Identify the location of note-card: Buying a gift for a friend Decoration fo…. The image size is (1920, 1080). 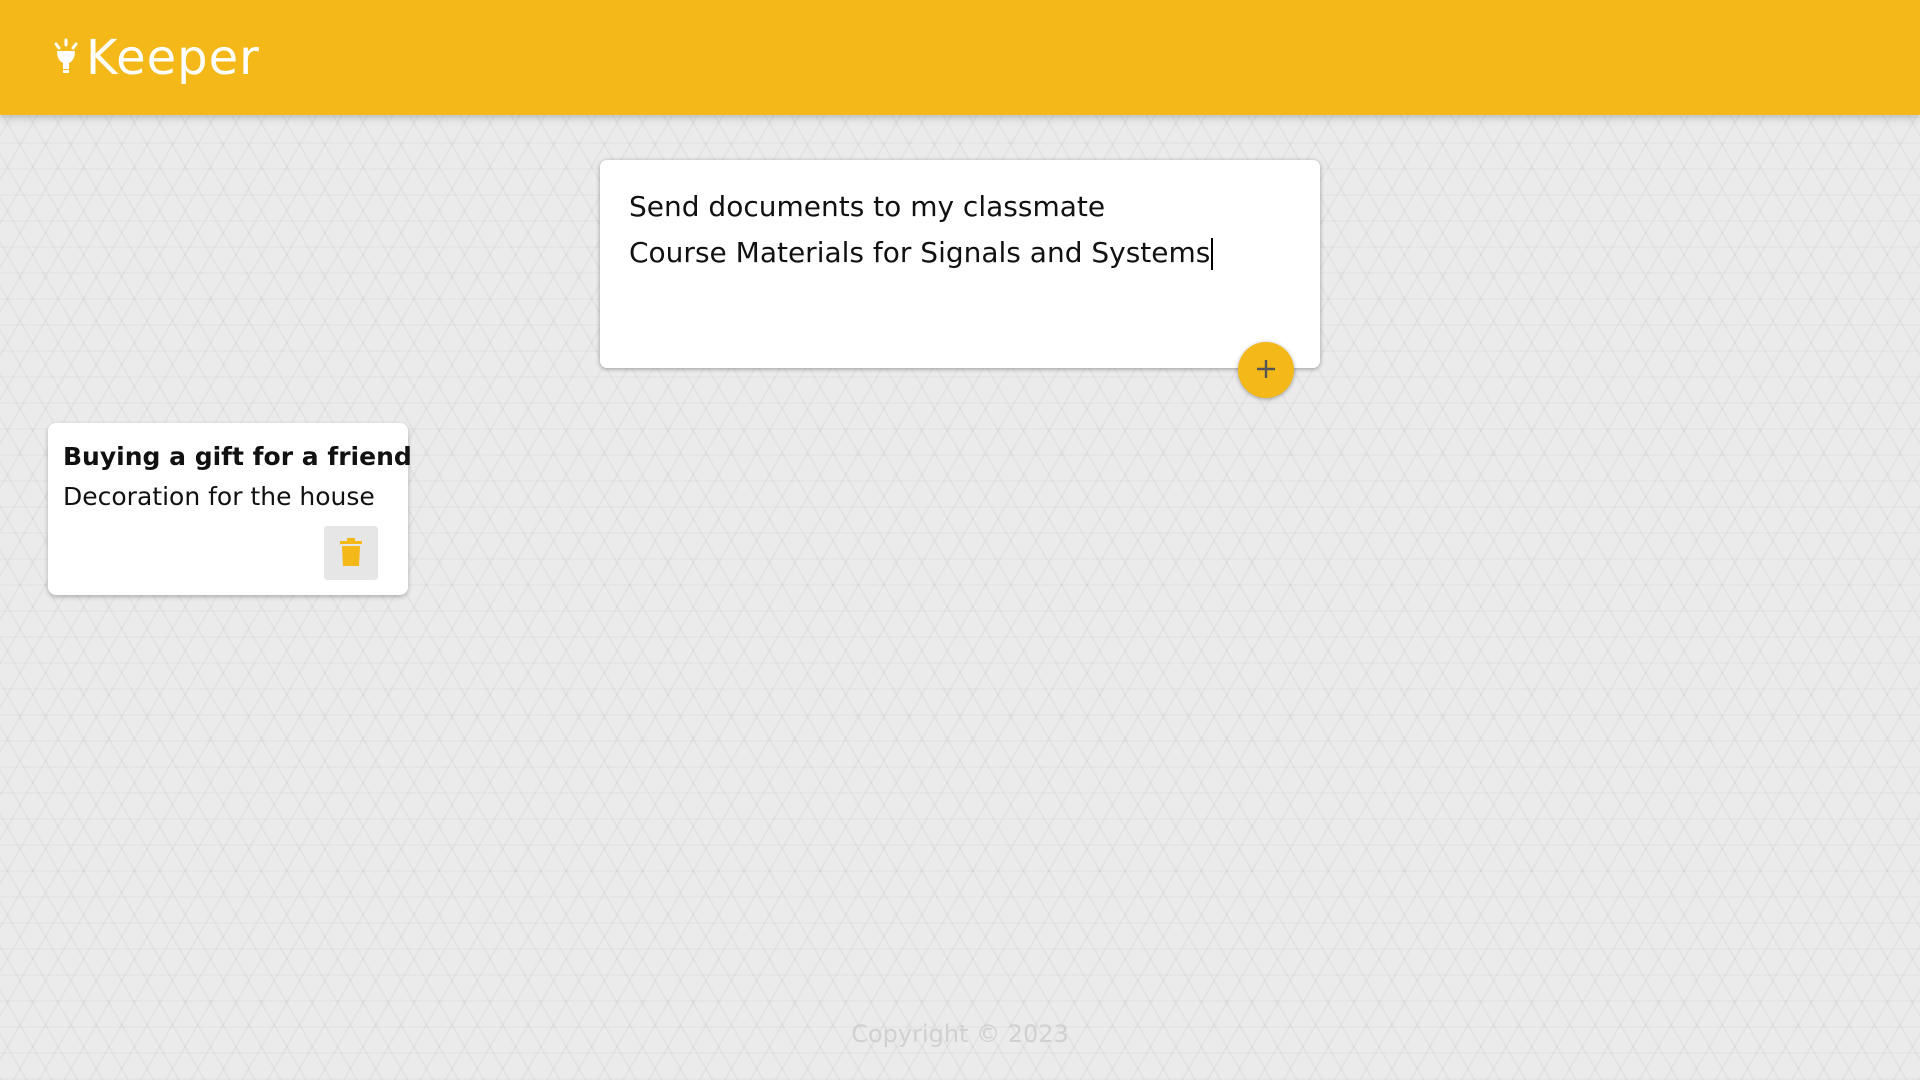
(230, 509).